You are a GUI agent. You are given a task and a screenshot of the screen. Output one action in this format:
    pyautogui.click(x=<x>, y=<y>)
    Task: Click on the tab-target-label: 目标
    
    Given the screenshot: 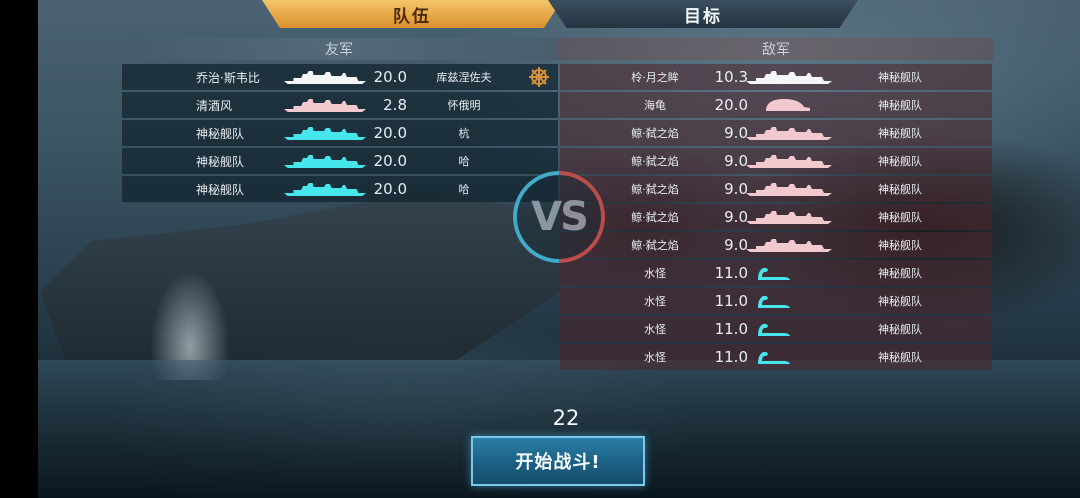 What is the action you would take?
    pyautogui.click(x=703, y=16)
    